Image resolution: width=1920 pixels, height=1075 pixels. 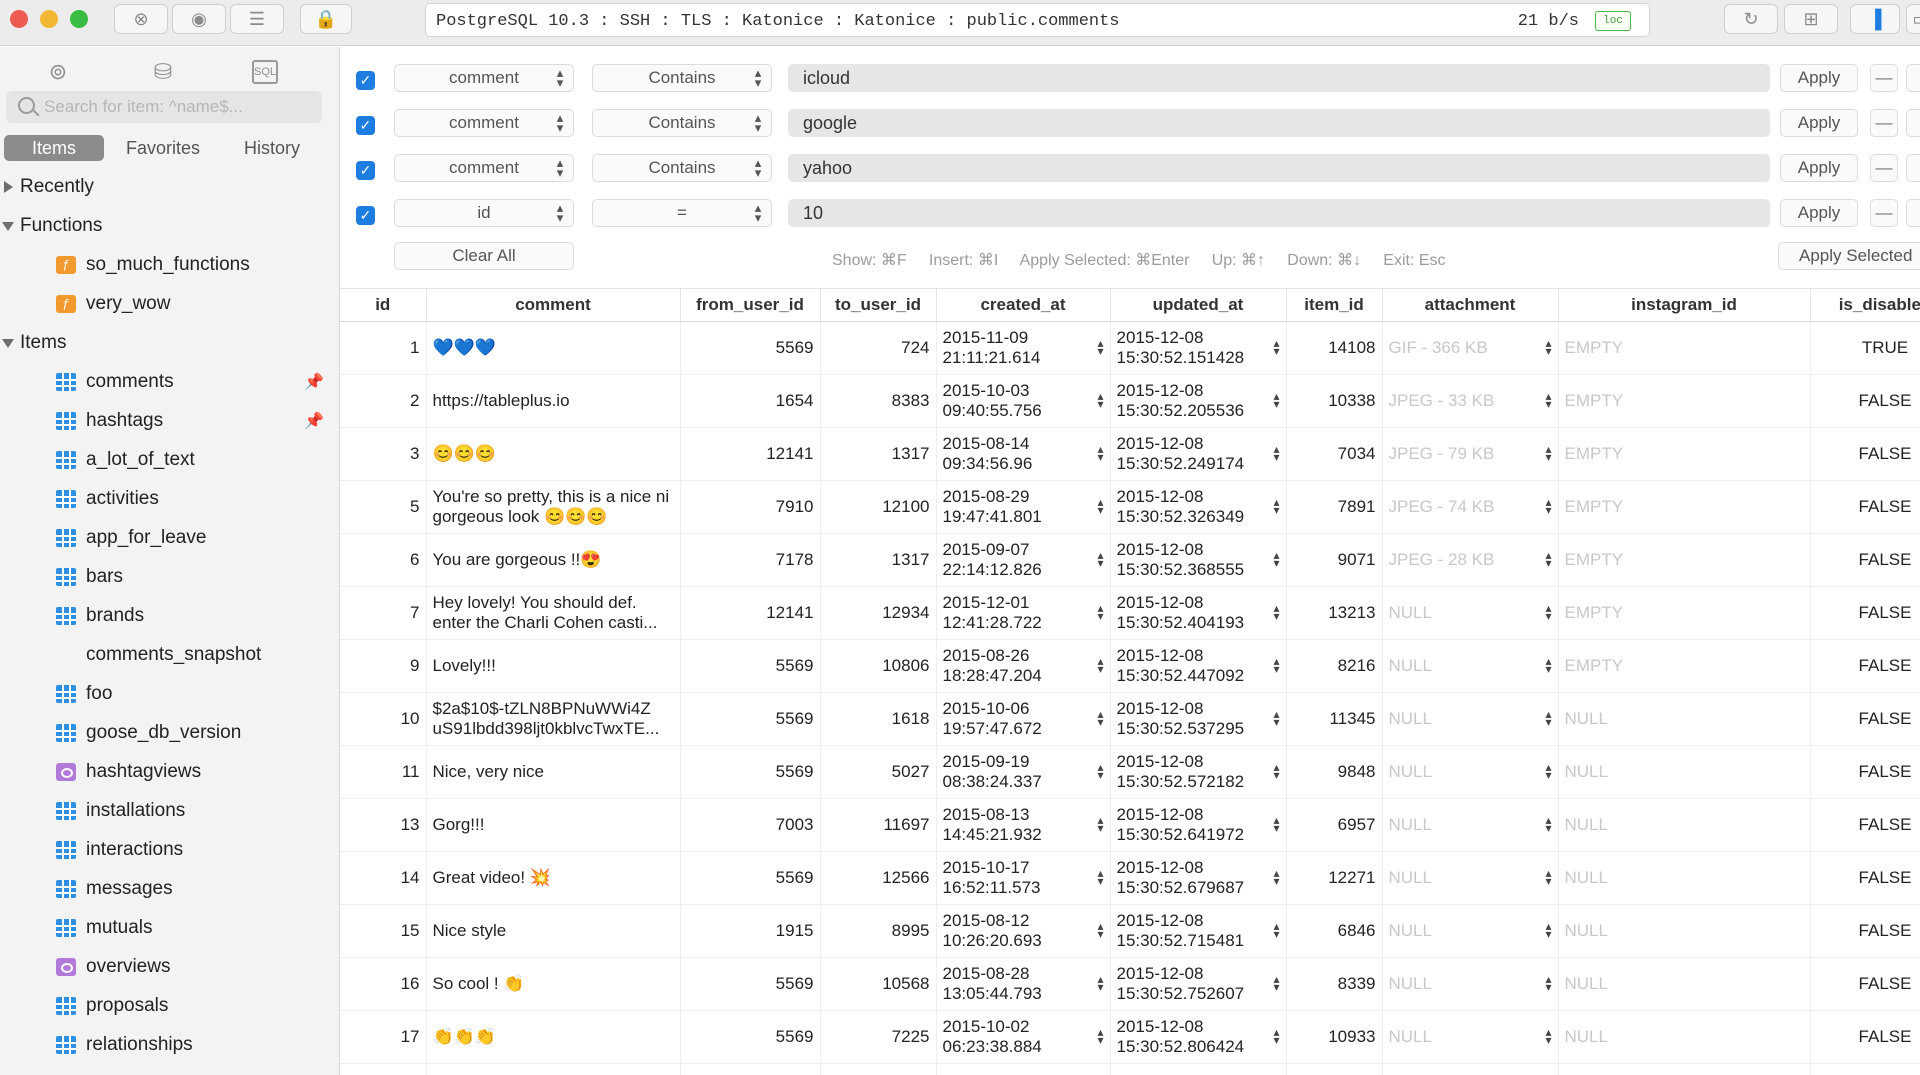 What do you see at coordinates (169, 577) in the screenshot?
I see `sidebar-item-bars: bars` at bounding box center [169, 577].